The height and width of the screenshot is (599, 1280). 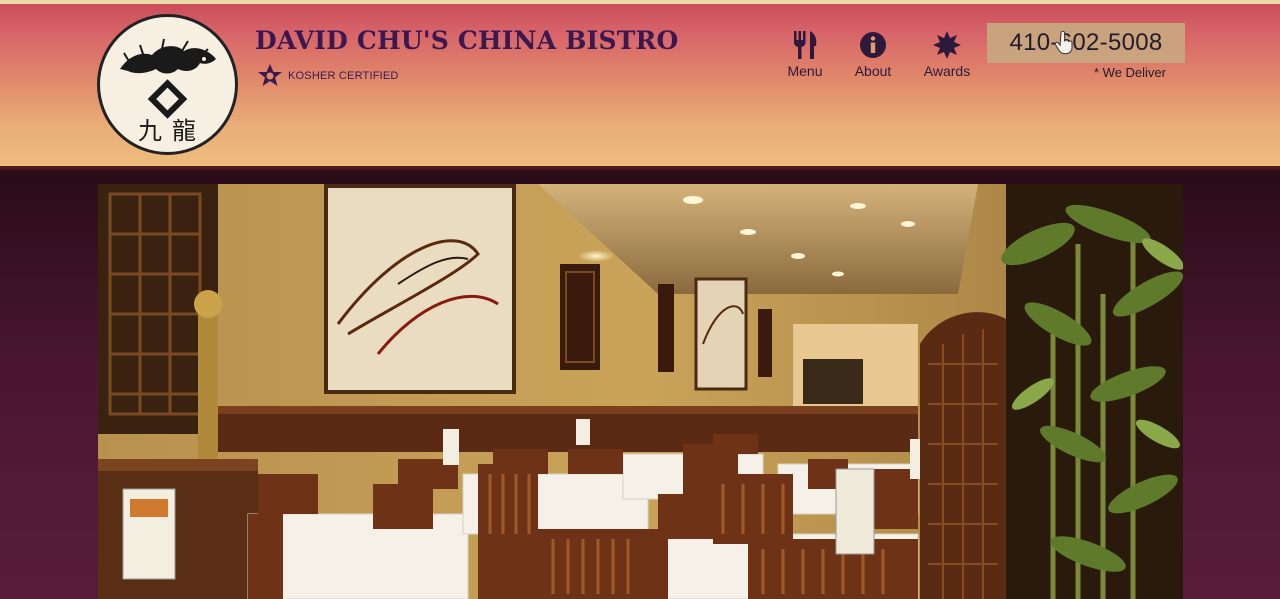 I want to click on restaurant-logo: 九 龍, so click(x=167, y=84).